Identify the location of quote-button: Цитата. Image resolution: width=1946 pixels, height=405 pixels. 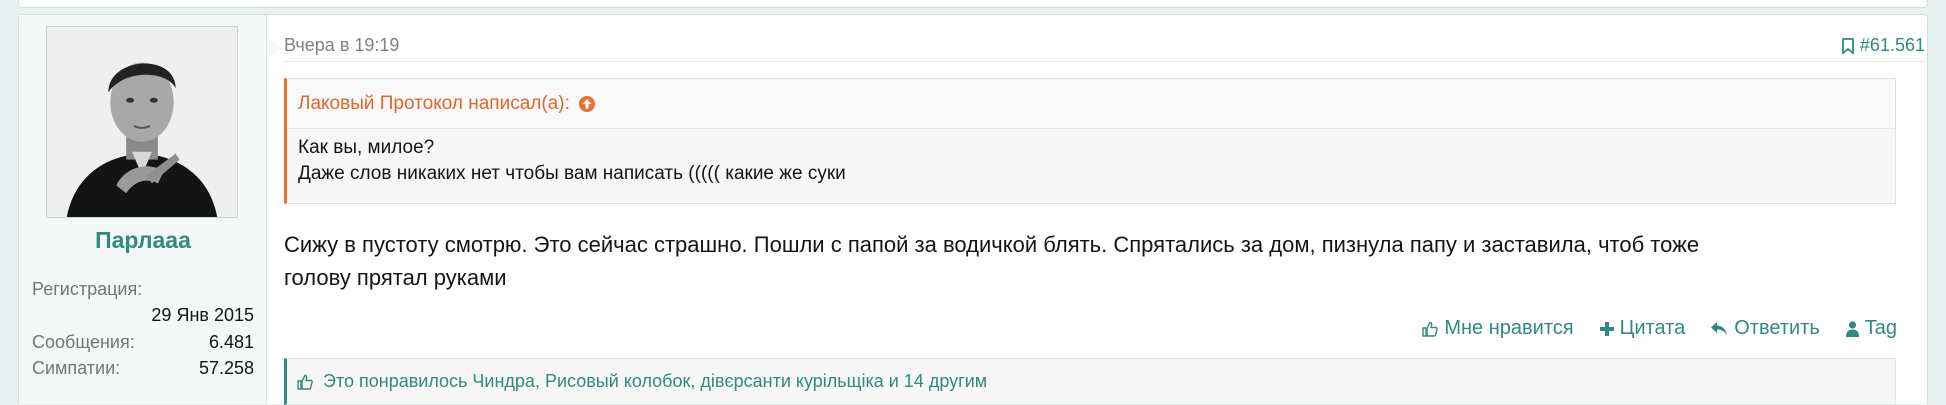
(1642, 328).